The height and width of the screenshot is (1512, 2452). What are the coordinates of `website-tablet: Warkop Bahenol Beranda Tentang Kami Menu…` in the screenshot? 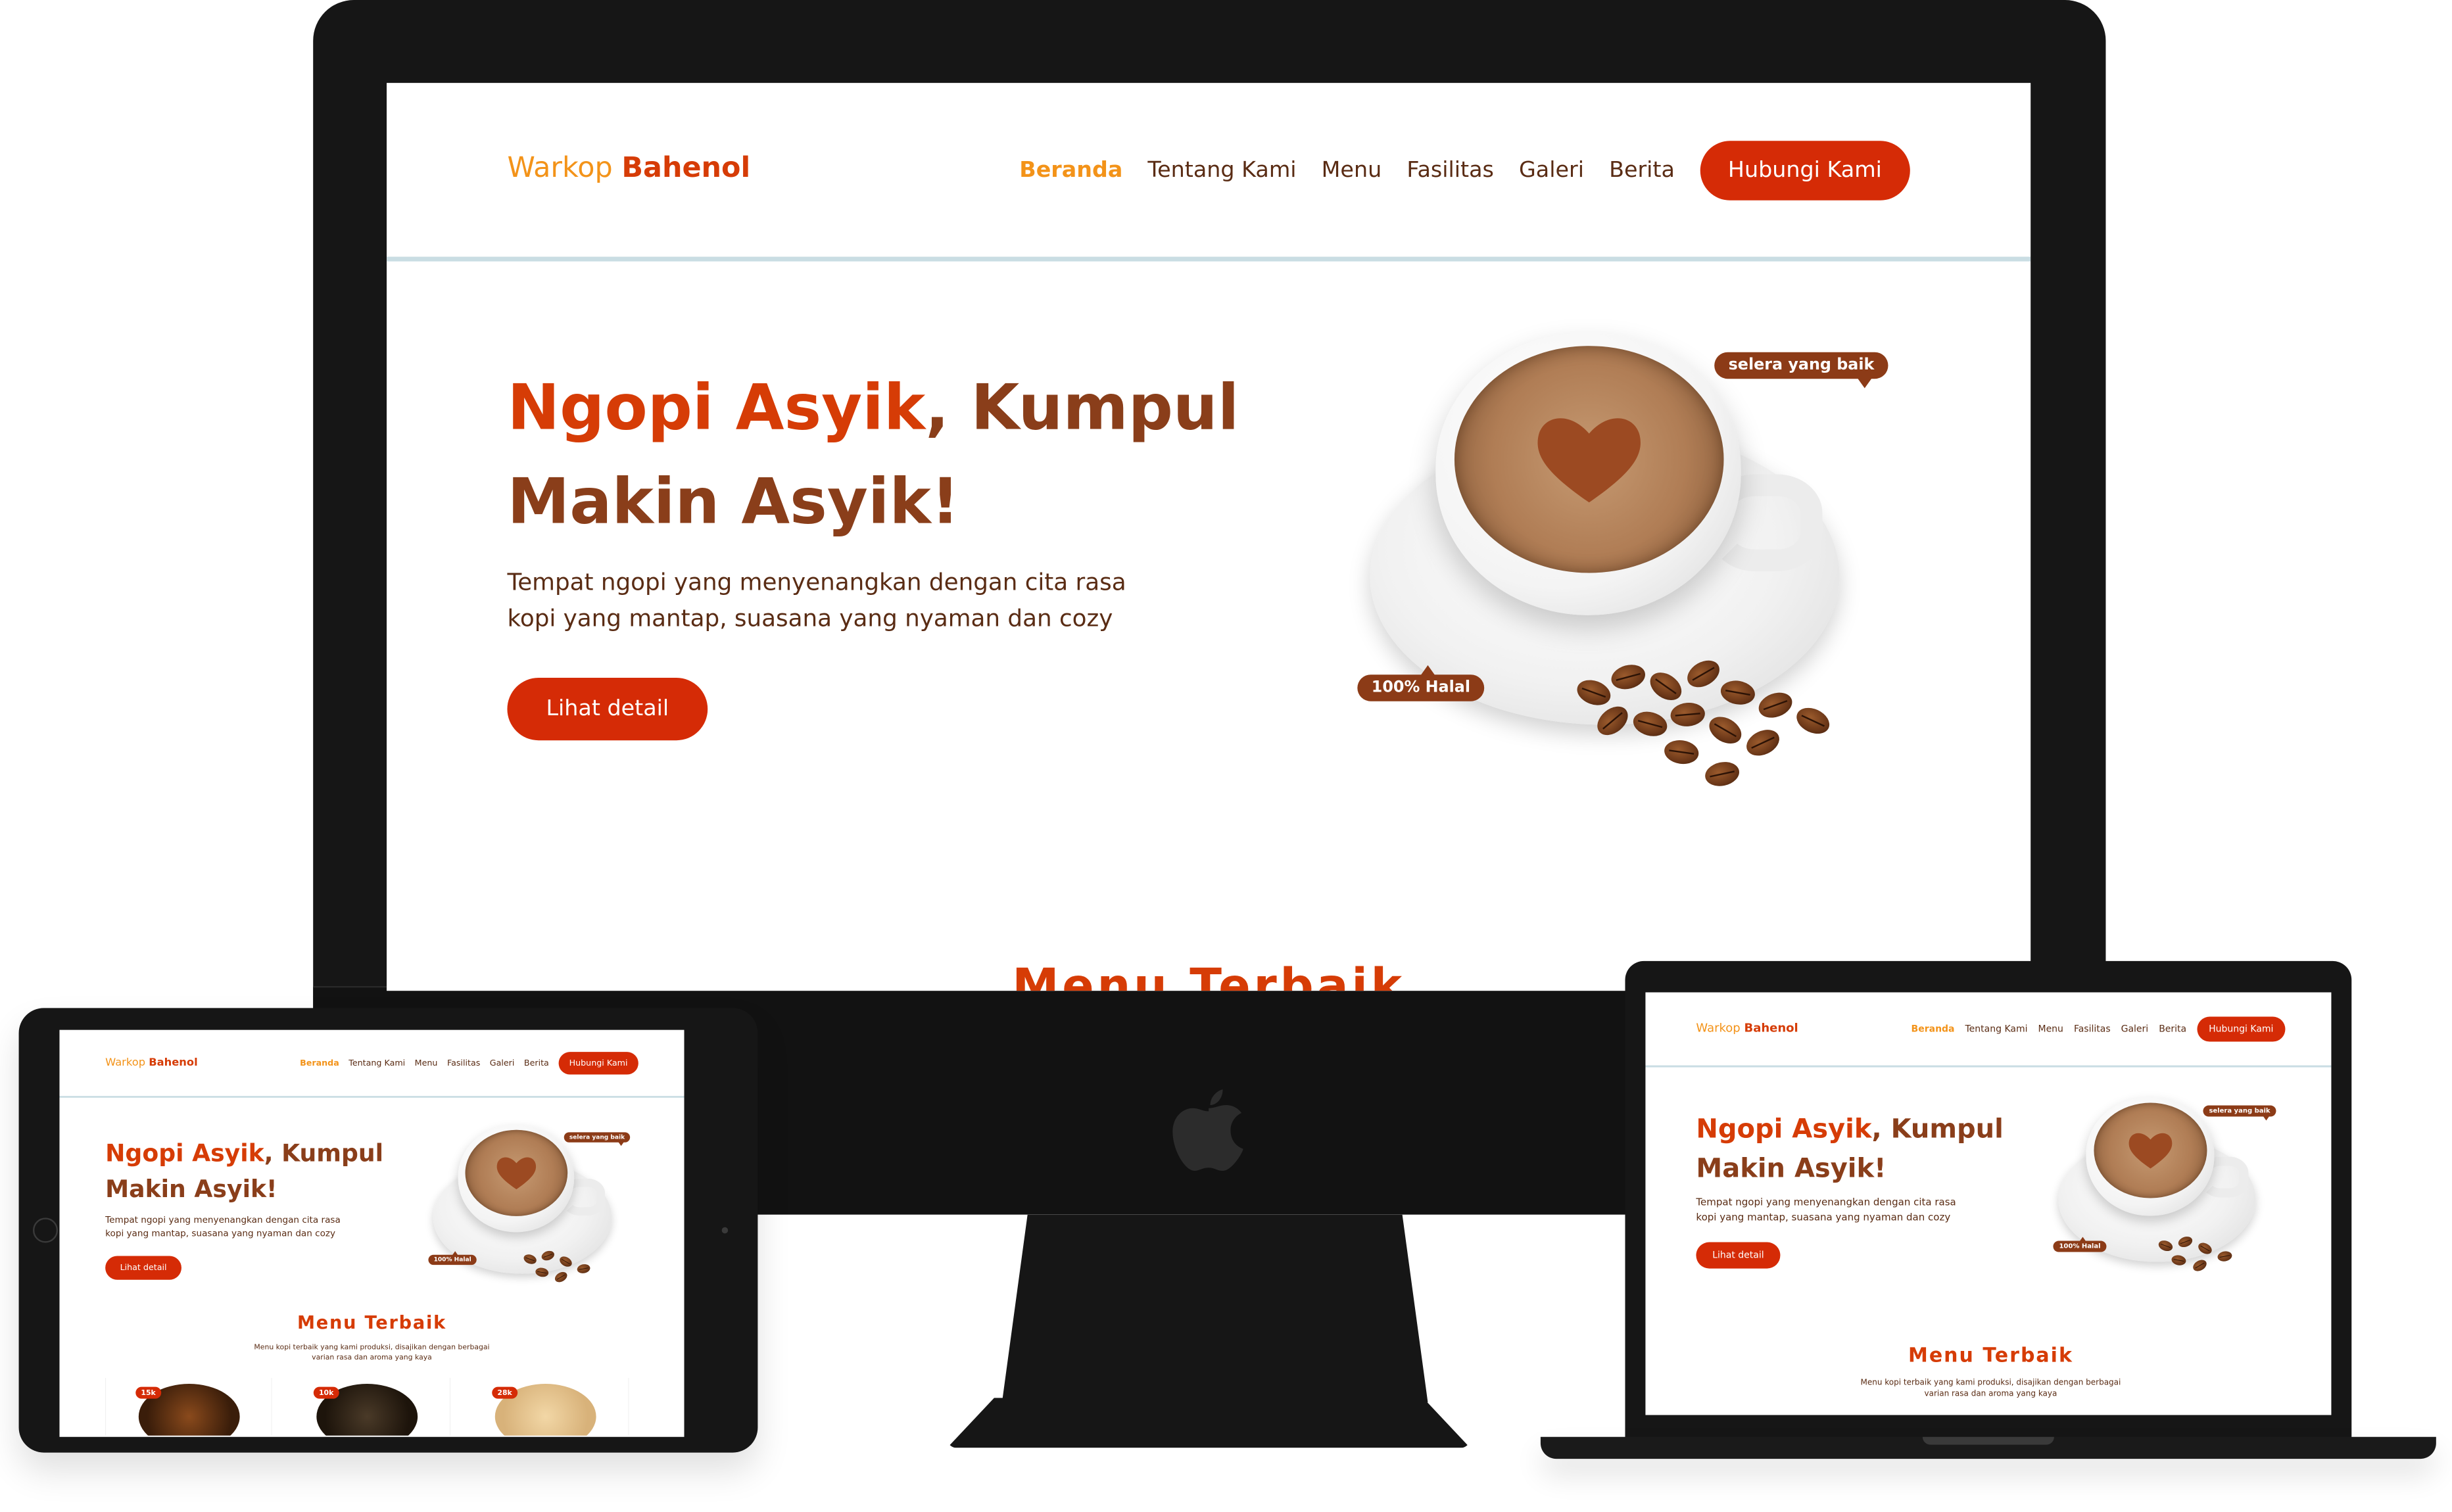 It's located at (372, 1232).